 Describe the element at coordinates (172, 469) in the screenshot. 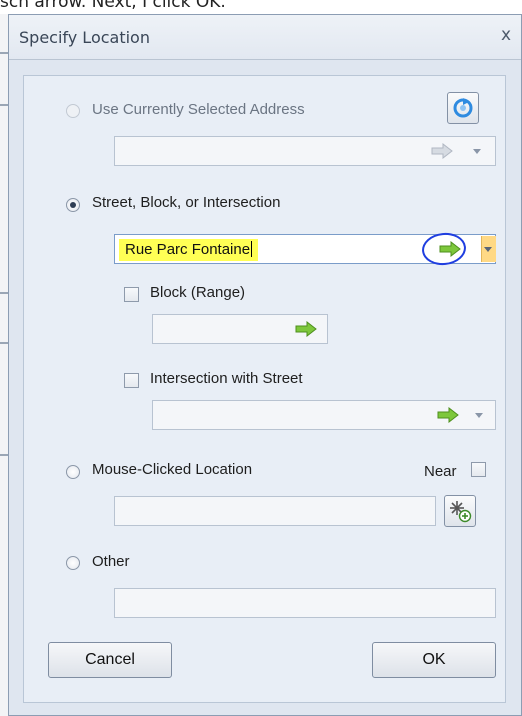

I see `label-mouse-clicked-location: Mouse-Clicked Location` at that location.